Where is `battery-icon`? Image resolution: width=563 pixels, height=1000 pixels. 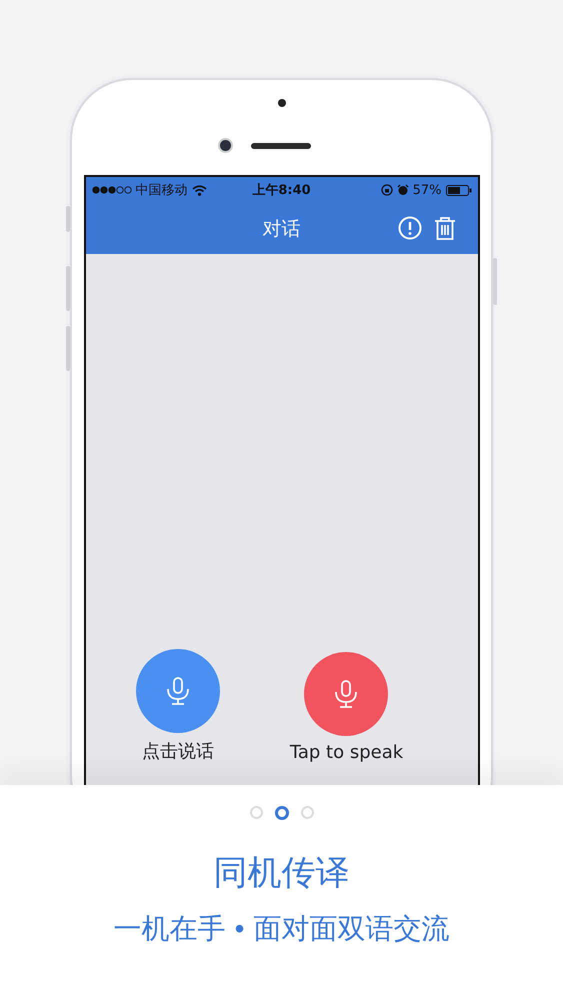 battery-icon is located at coordinates (459, 190).